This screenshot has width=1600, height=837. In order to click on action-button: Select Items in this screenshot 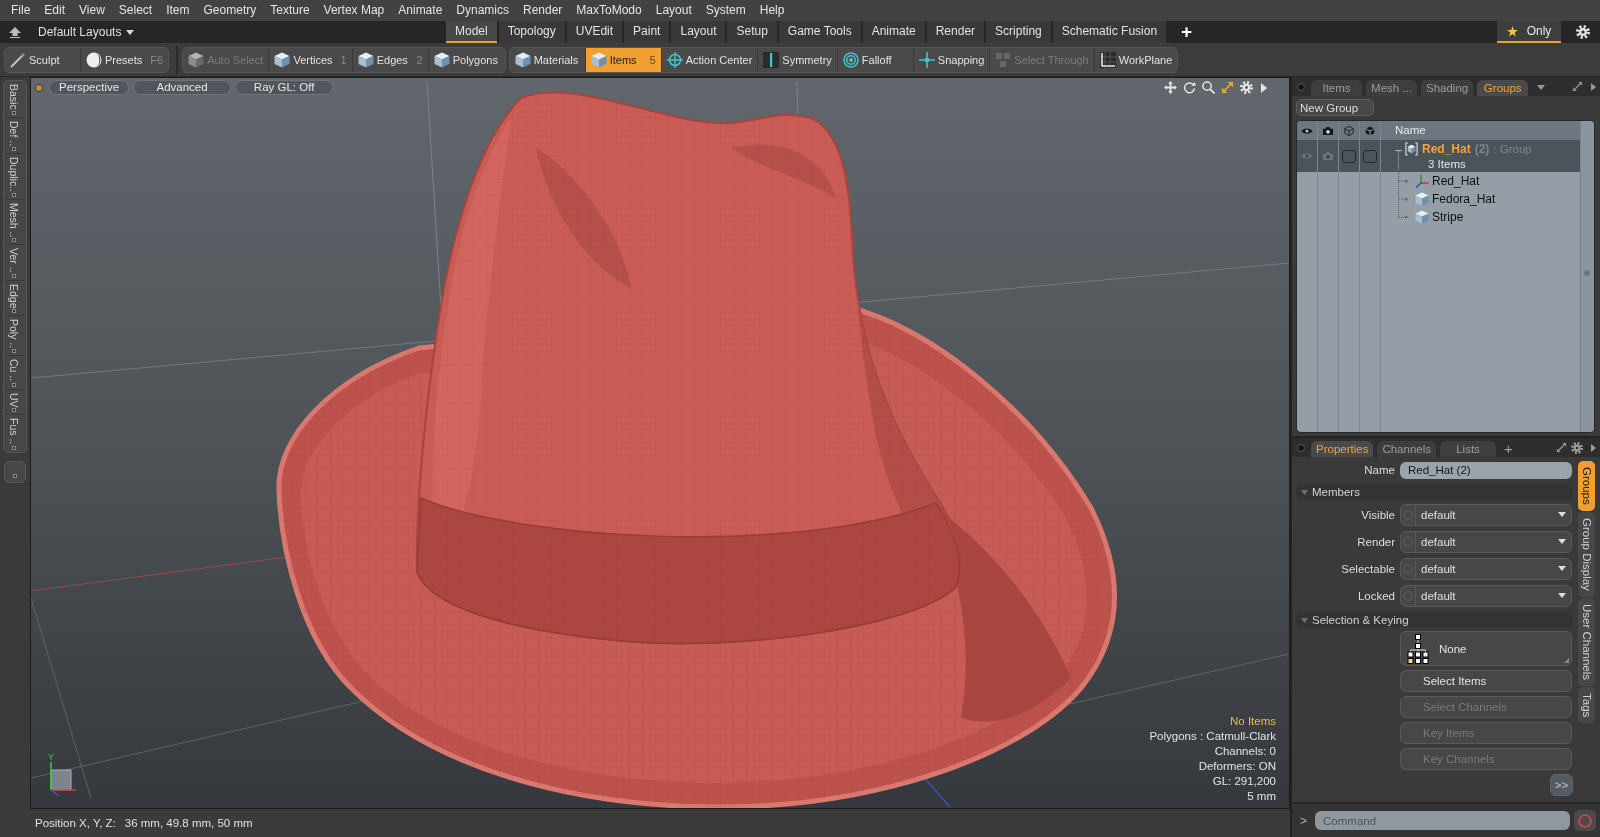, I will do `click(1486, 681)`.